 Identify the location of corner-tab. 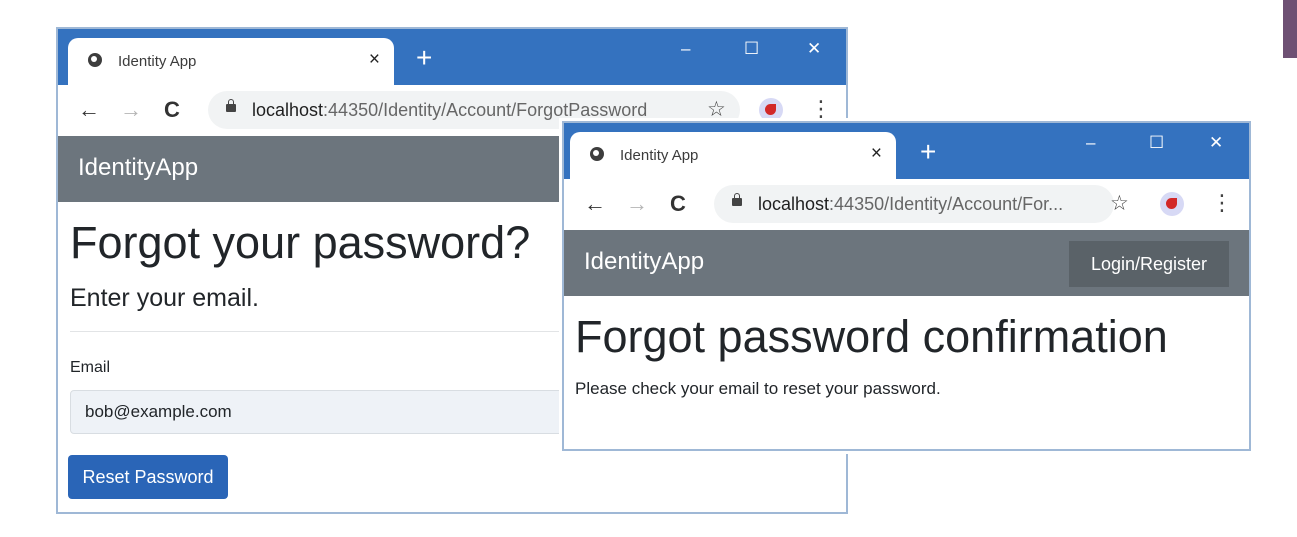
(1290, 29).